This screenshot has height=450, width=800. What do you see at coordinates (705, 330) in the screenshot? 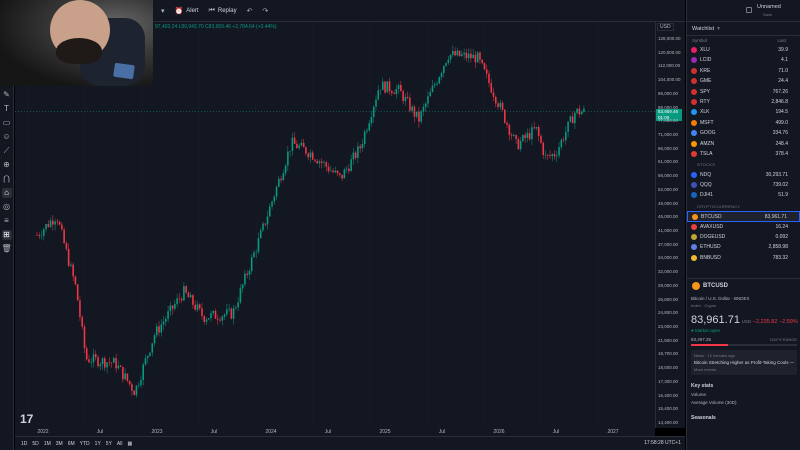
I see `market-status: ● Market open` at bounding box center [705, 330].